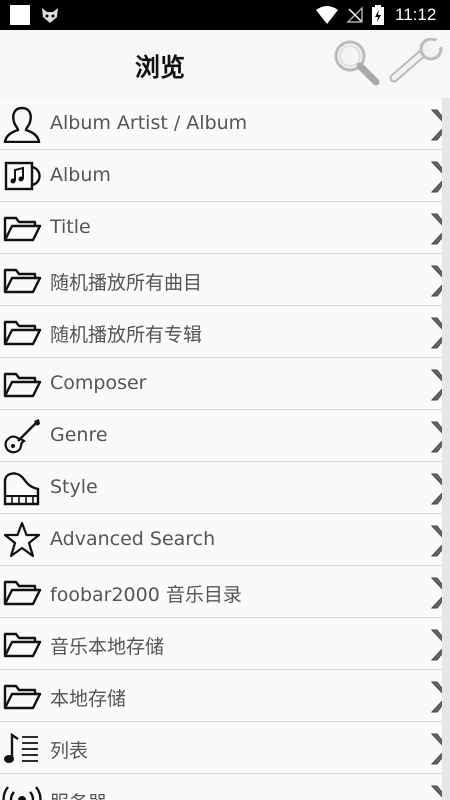  Describe the element at coordinates (225, 15) in the screenshot. I see `status-bar: 11:12` at that location.